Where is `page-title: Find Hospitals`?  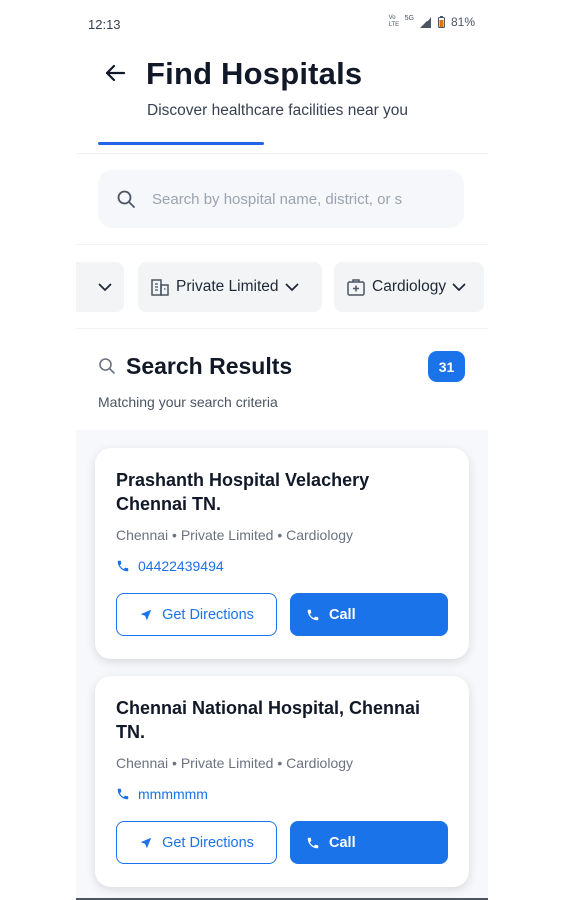 page-title: Find Hospitals is located at coordinates (254, 73).